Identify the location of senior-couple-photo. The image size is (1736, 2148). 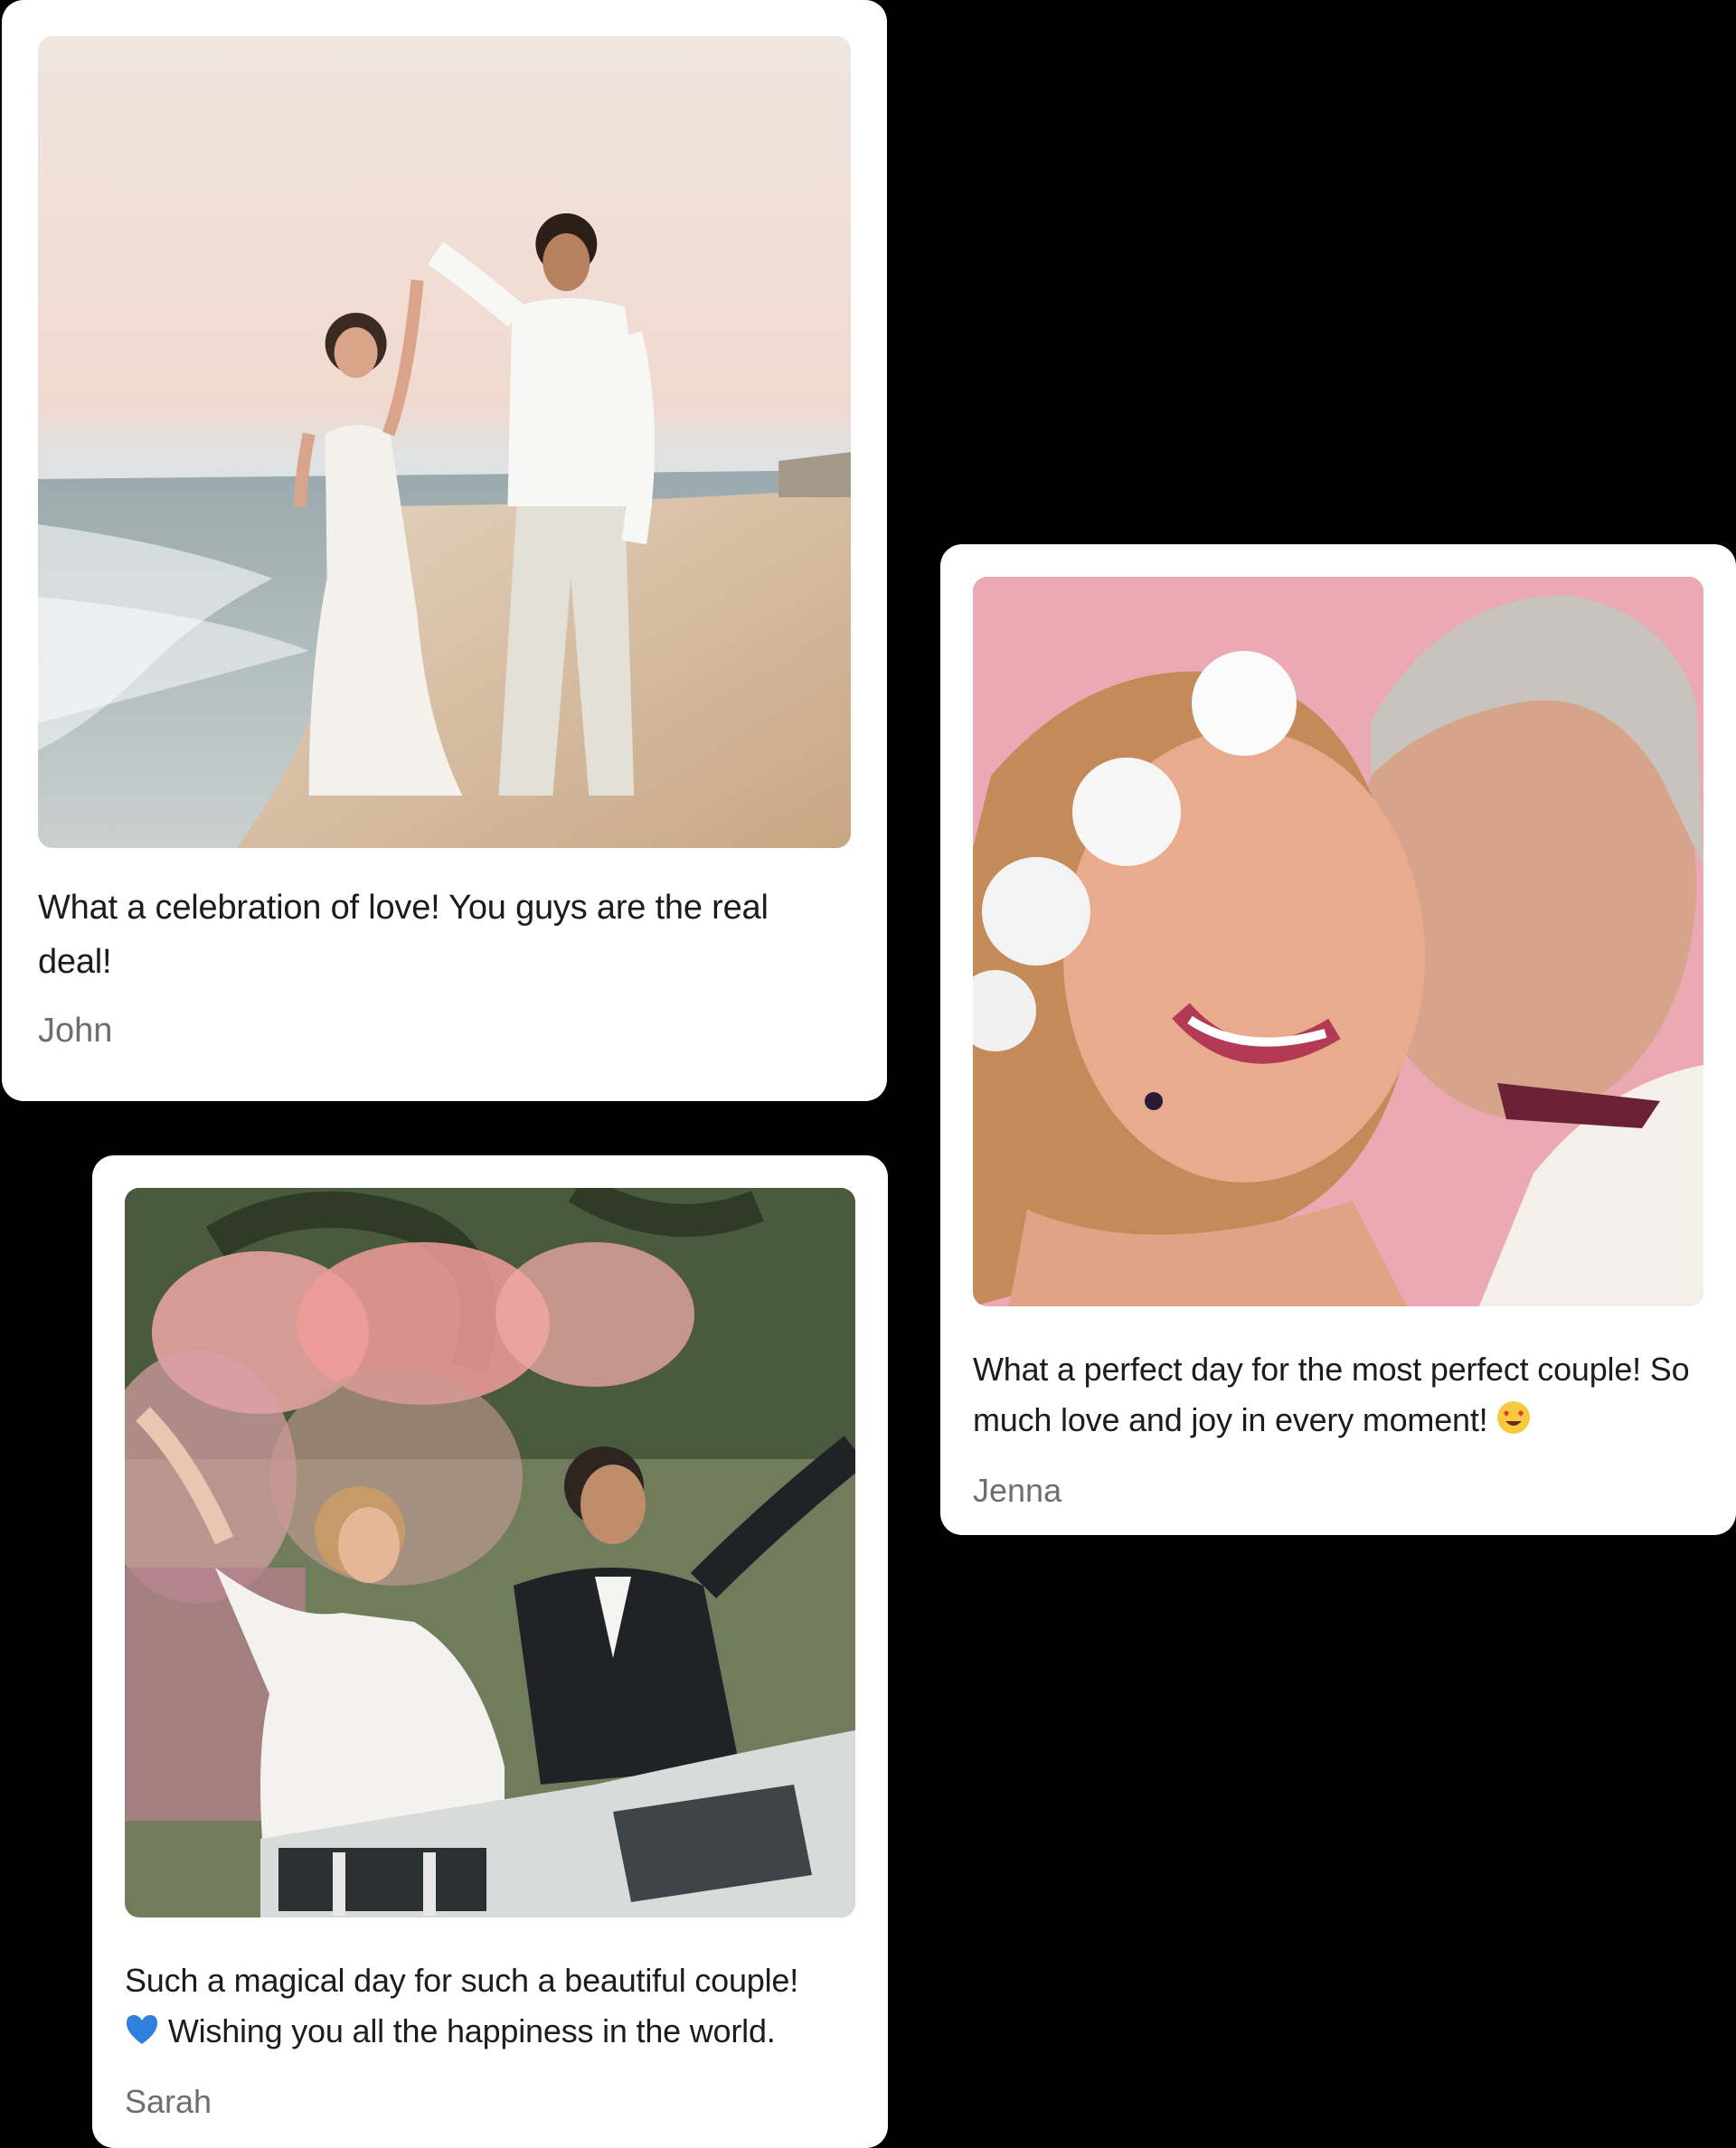
(1338, 942).